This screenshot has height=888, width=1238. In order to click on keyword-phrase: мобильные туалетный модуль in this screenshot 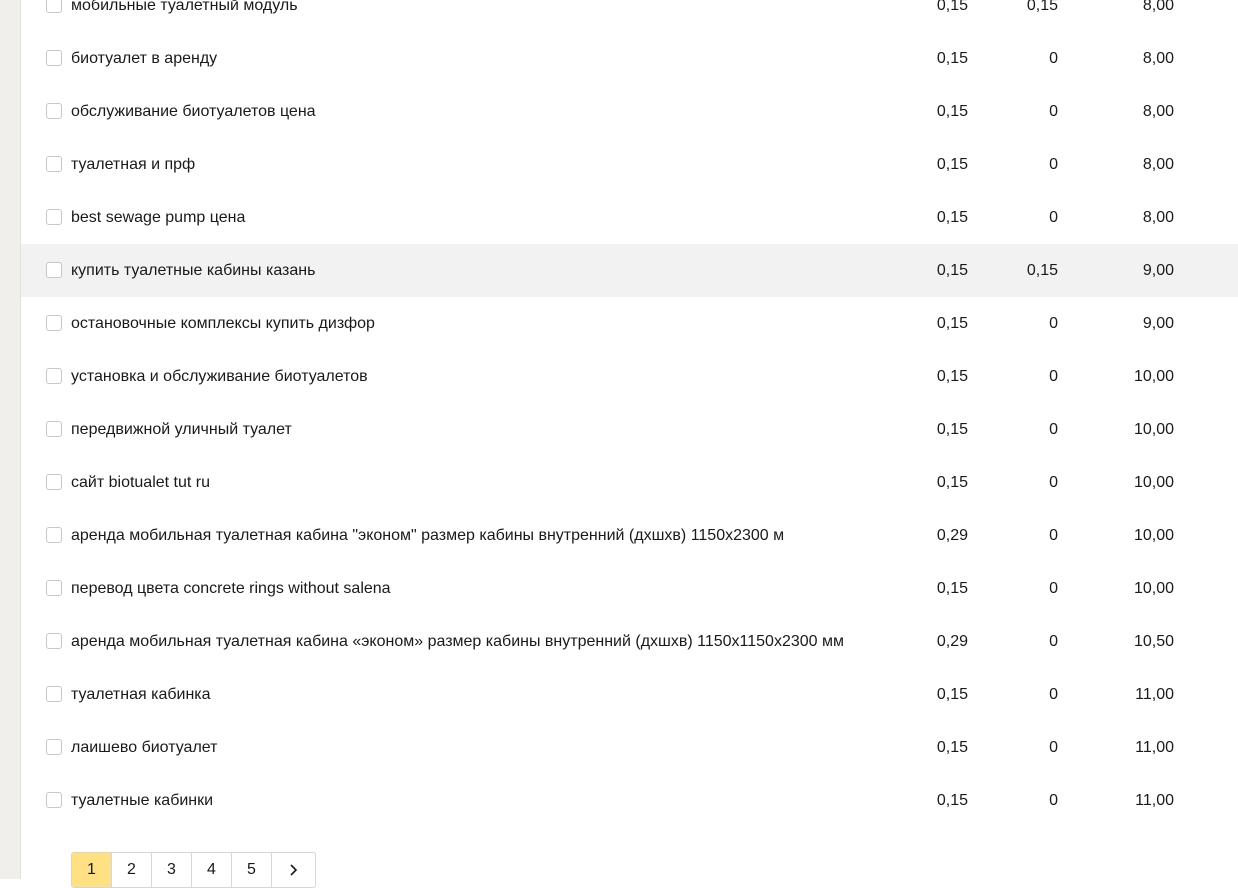, I will do `click(184, 7)`.